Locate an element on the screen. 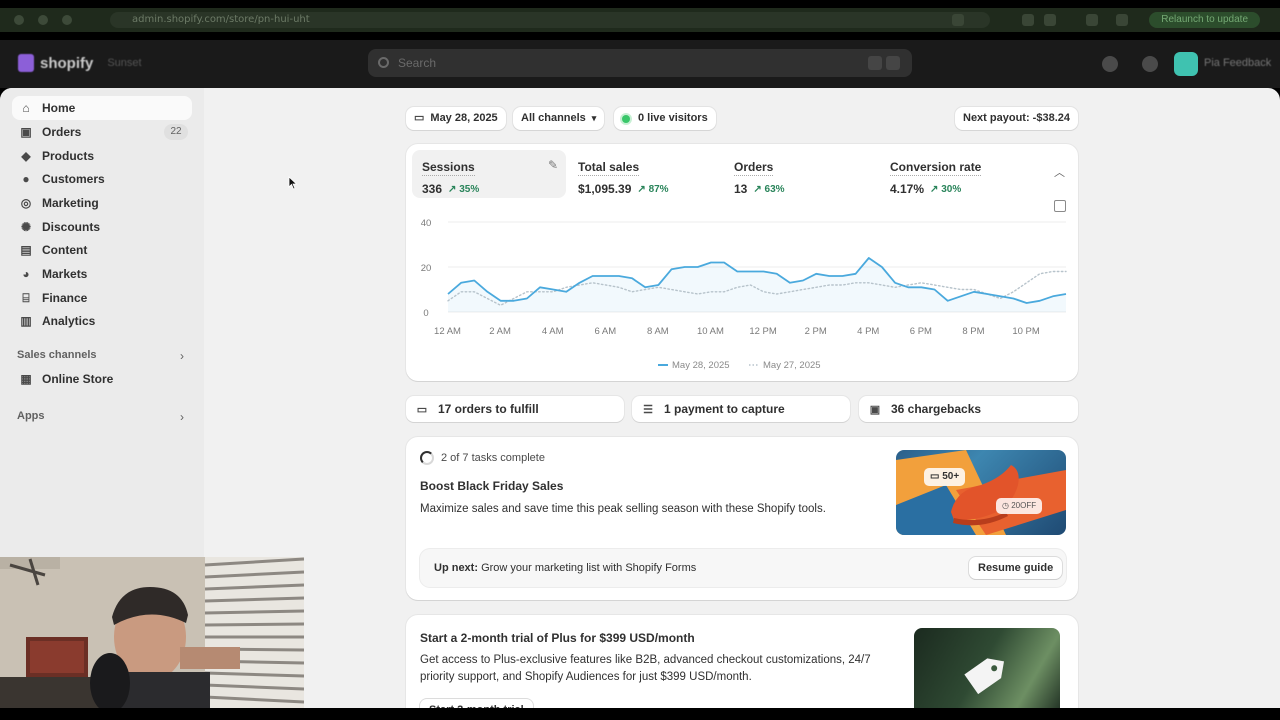  quick-action-label: 36 chargebacks is located at coordinates (936, 409).